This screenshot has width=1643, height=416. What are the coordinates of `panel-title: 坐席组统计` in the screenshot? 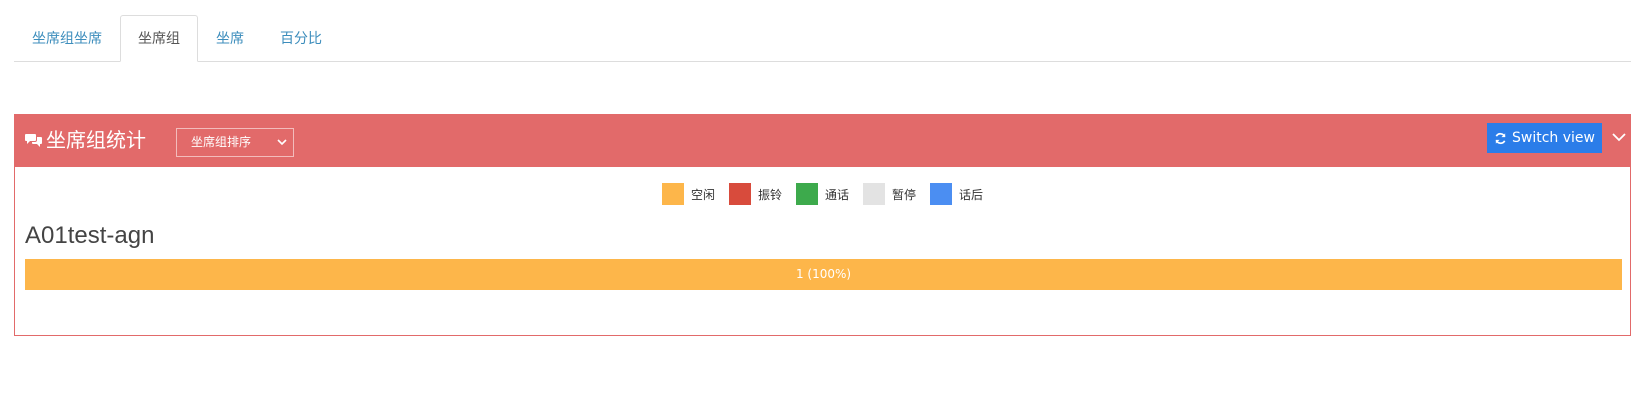 It's located at (96, 140).